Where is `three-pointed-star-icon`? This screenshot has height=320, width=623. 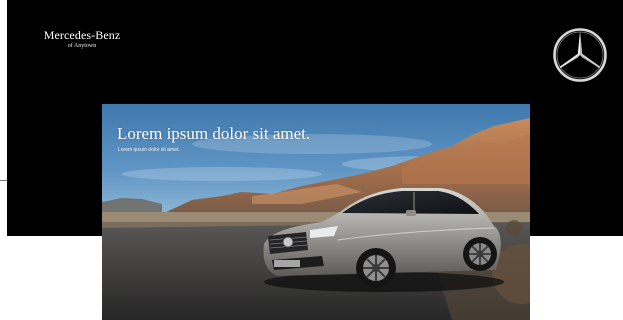 three-pointed-star-icon is located at coordinates (580, 55).